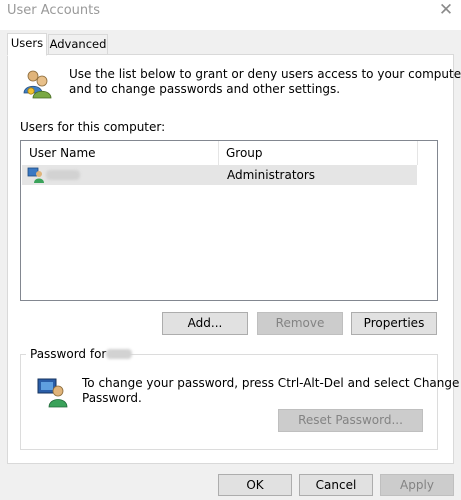 This screenshot has width=461, height=500. What do you see at coordinates (93, 127) in the screenshot?
I see `users-section-label: Users for this computer:` at bounding box center [93, 127].